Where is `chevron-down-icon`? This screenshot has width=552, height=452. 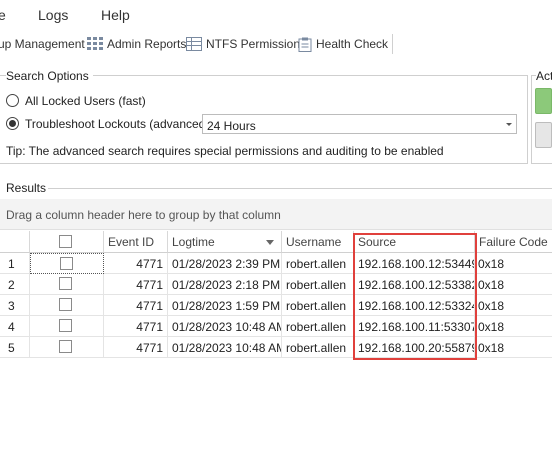 chevron-down-icon is located at coordinates (509, 124).